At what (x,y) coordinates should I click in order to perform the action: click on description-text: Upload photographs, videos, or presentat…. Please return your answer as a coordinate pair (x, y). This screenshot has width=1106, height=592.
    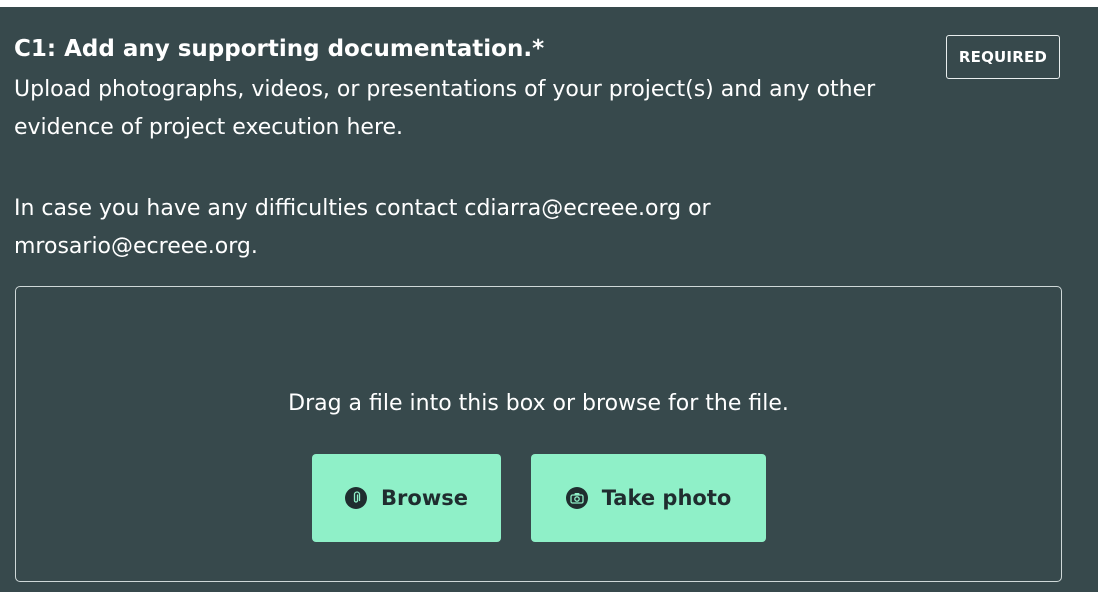
    Looking at the image, I should click on (445, 108).